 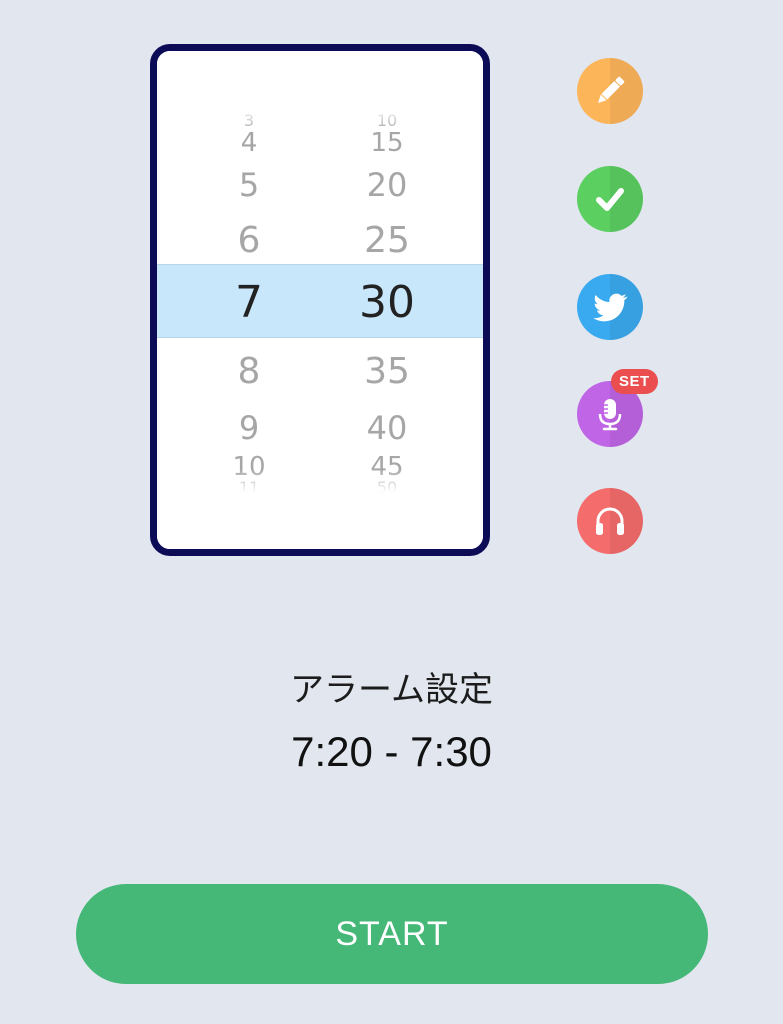 I want to click on sound-button, so click(x=610, y=521).